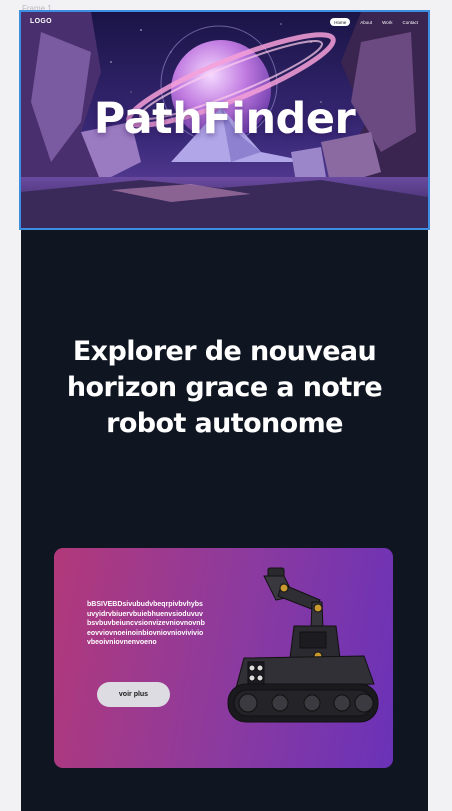 Image resolution: width=452 pixels, height=811 pixels. Describe the element at coordinates (374, 22) in the screenshot. I see `nav-links: Home About Work Contact` at that location.